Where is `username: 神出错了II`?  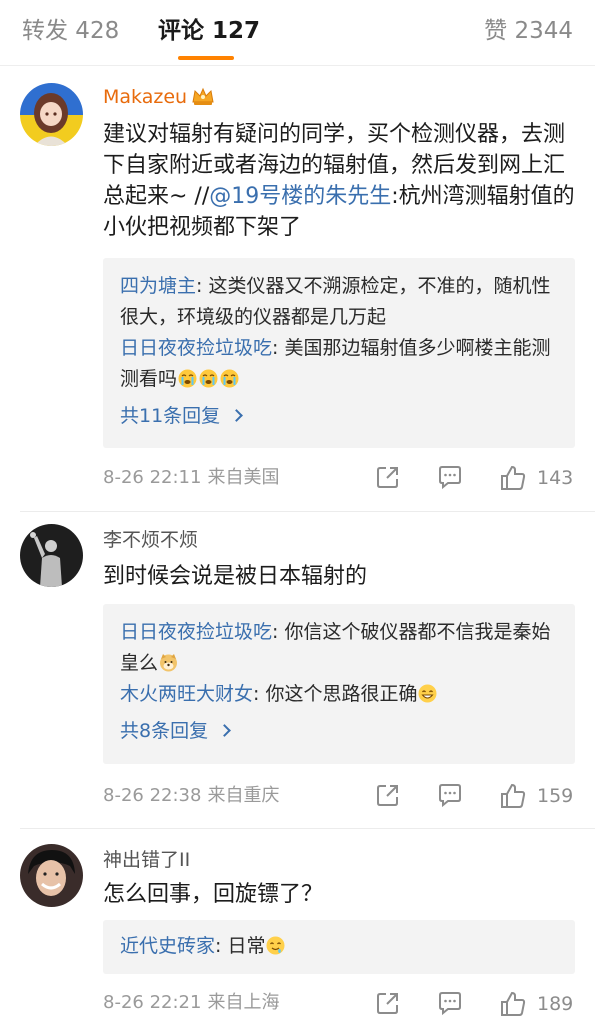
username: 神出错了II is located at coordinates (146, 860).